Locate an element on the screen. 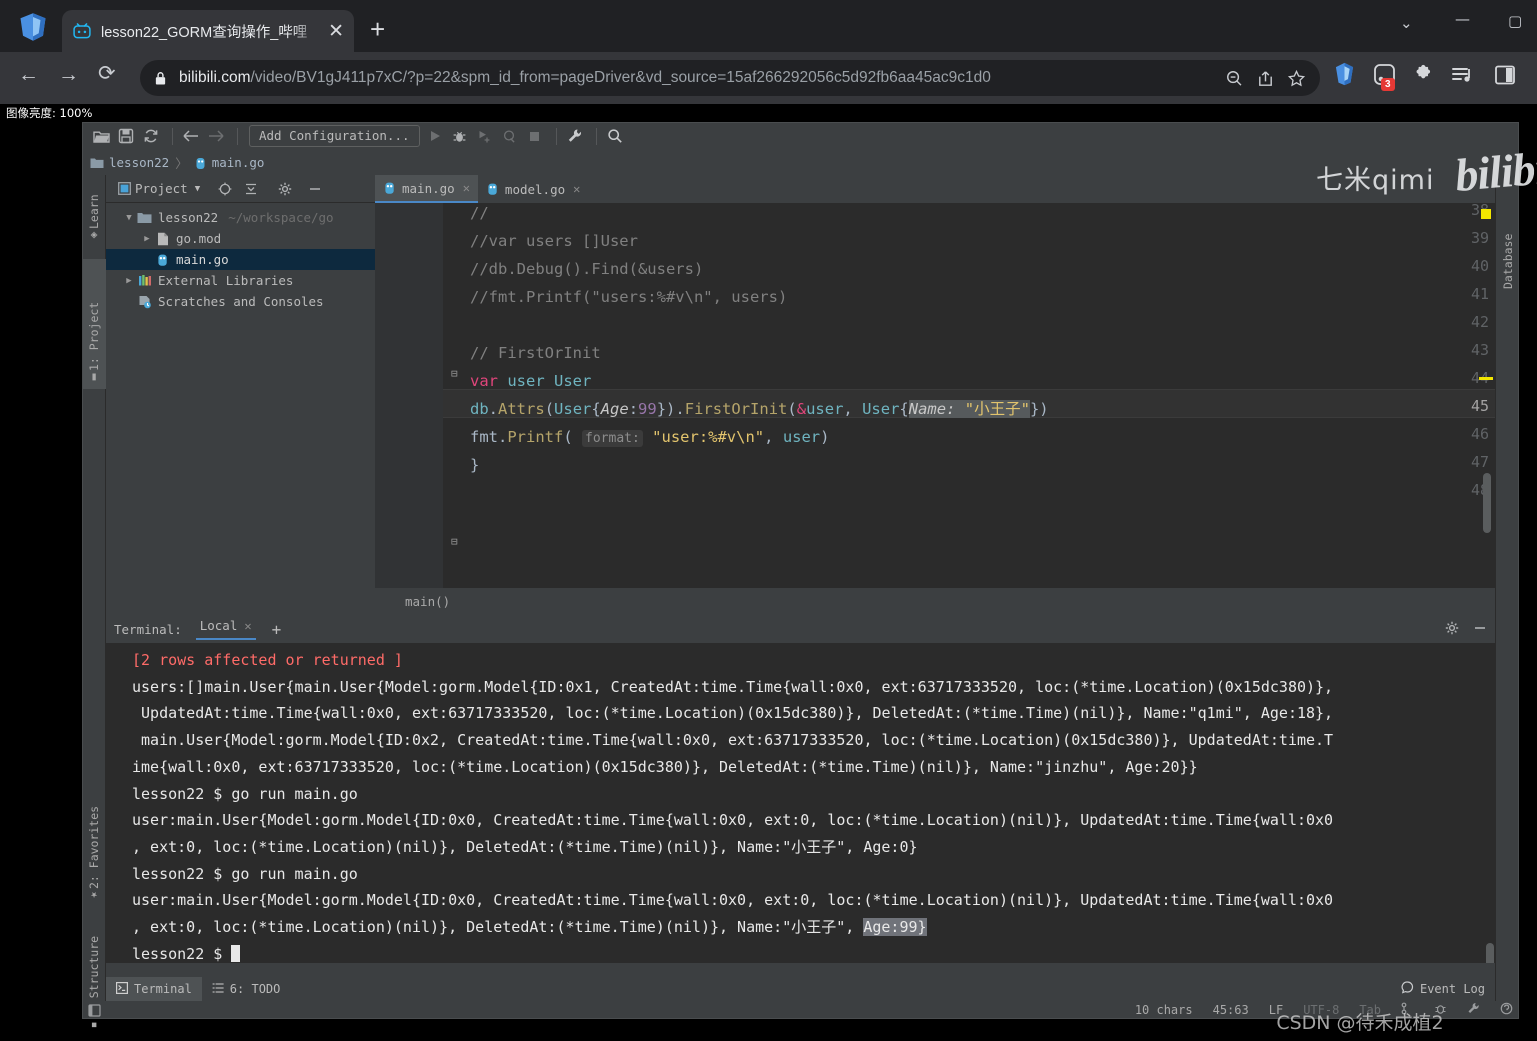 The width and height of the screenshot is (1537, 1041). tool-window-database-label: Database is located at coordinates (1508, 261).